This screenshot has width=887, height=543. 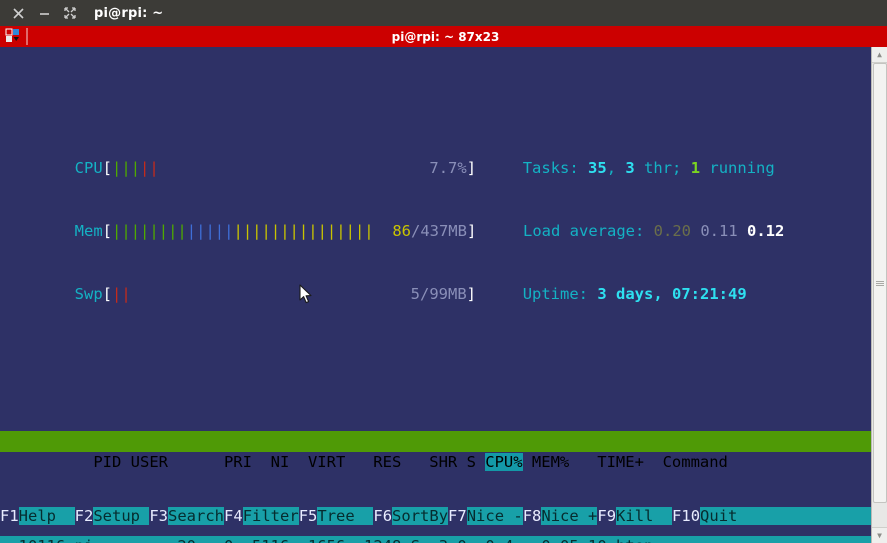 What do you see at coordinates (27, 36) in the screenshot?
I see `tab-separator` at bounding box center [27, 36].